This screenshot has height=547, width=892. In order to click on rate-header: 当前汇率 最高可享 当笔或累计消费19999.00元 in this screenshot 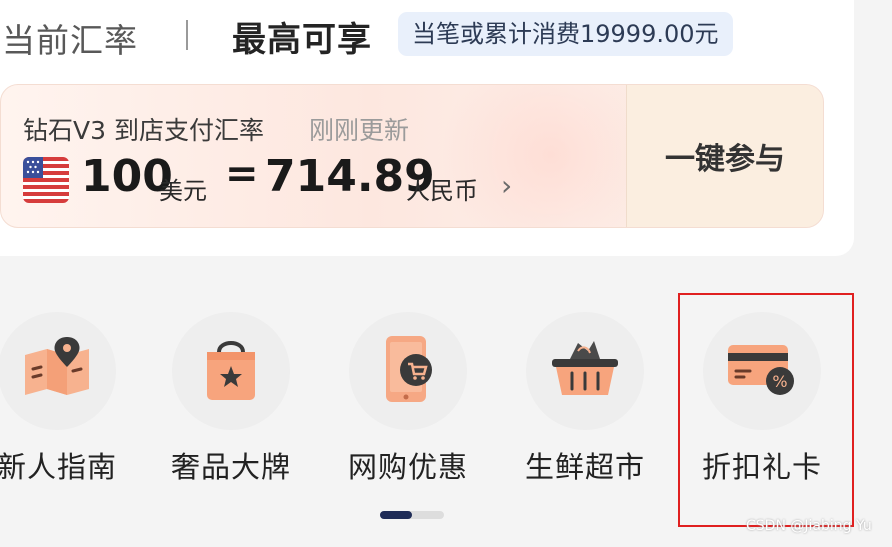, I will do `click(446, 34)`.